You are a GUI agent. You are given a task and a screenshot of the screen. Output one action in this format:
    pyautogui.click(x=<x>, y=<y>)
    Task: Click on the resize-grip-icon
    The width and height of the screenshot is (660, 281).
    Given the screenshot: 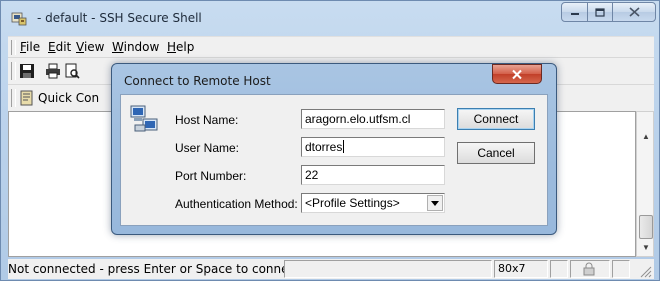 What is the action you would take?
    pyautogui.click(x=645, y=271)
    